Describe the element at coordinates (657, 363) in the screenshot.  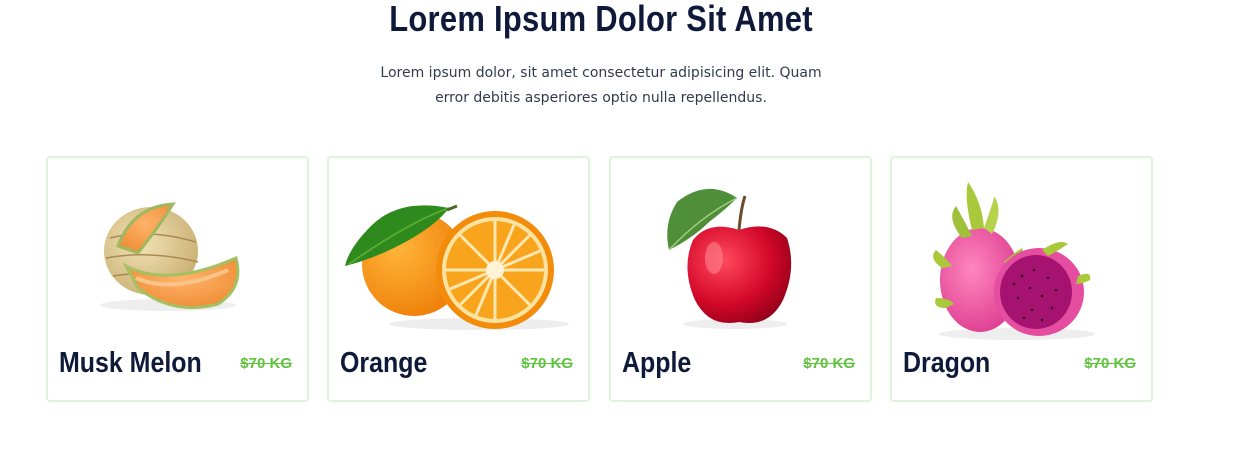
I see `product-name: Apple` at that location.